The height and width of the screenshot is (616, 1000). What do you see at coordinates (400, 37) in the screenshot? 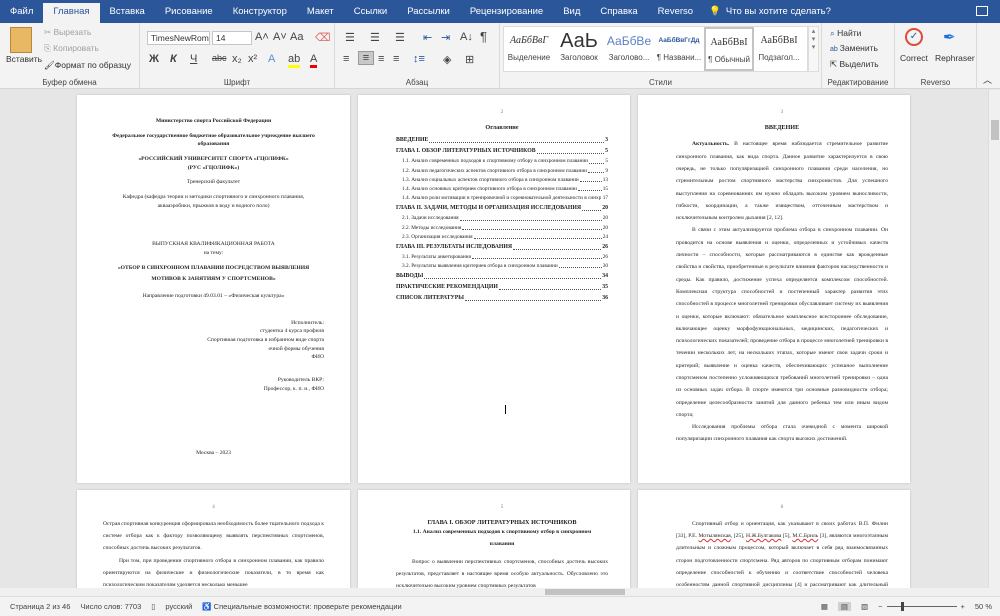
I see `multilevel-list-icon: ☰` at bounding box center [400, 37].